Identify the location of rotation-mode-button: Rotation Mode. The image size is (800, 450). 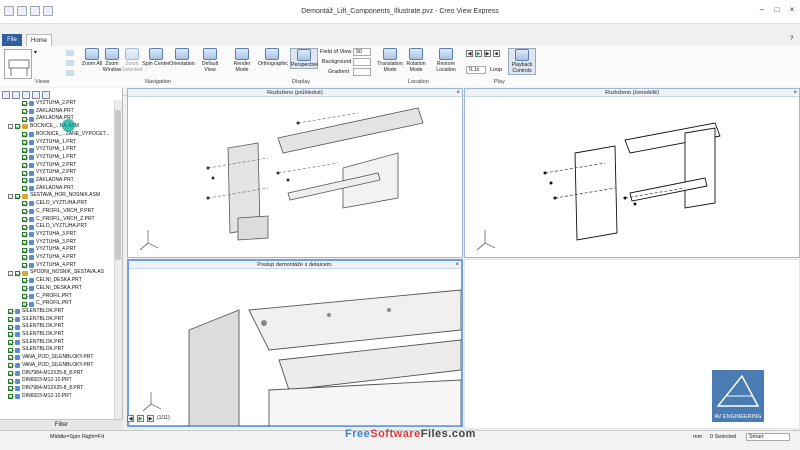
(416, 60).